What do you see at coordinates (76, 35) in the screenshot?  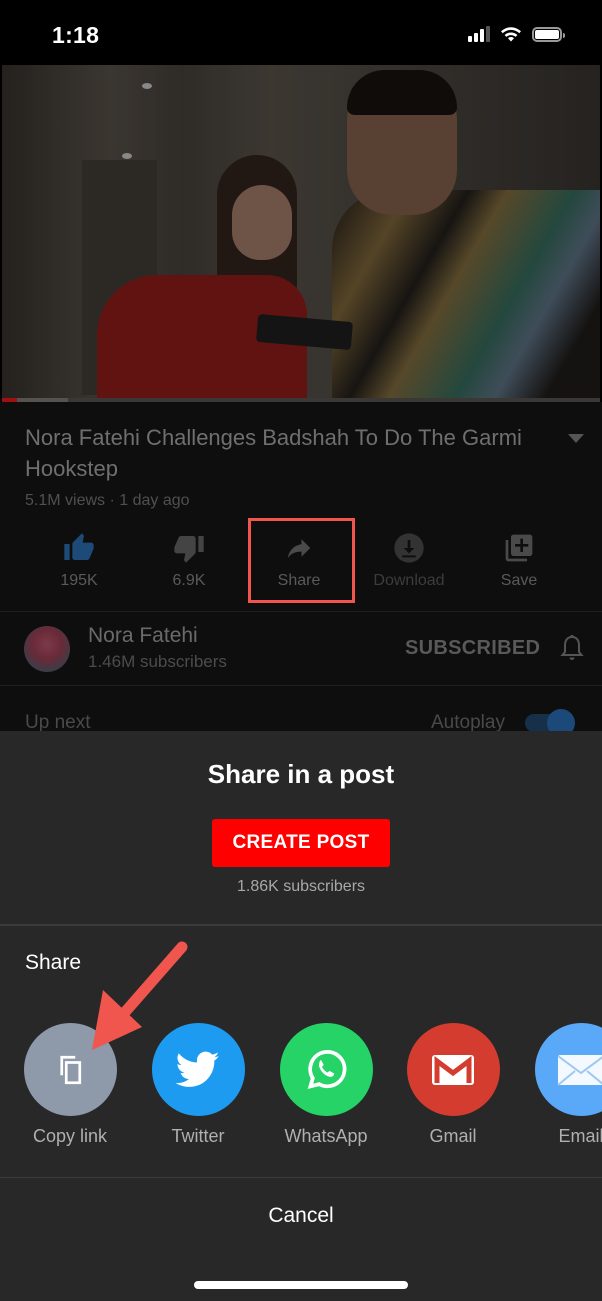 I see `status-time: 1:18` at bounding box center [76, 35].